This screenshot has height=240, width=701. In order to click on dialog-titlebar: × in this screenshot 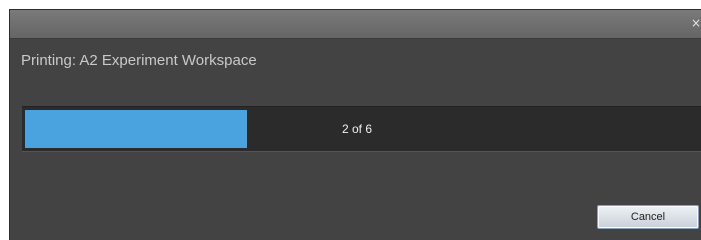, I will do `click(355, 24)`.